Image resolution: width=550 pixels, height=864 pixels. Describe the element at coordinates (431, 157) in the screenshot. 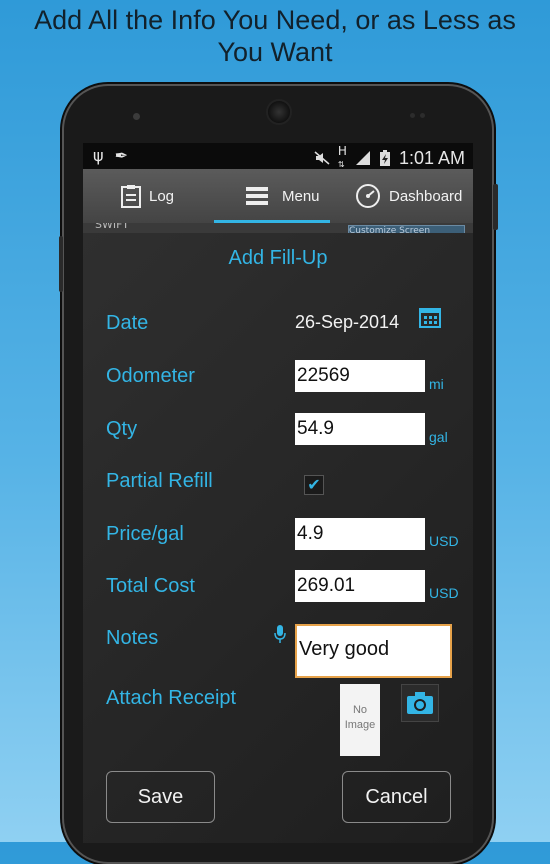

I see `status-time: 1:01 AM` at that location.